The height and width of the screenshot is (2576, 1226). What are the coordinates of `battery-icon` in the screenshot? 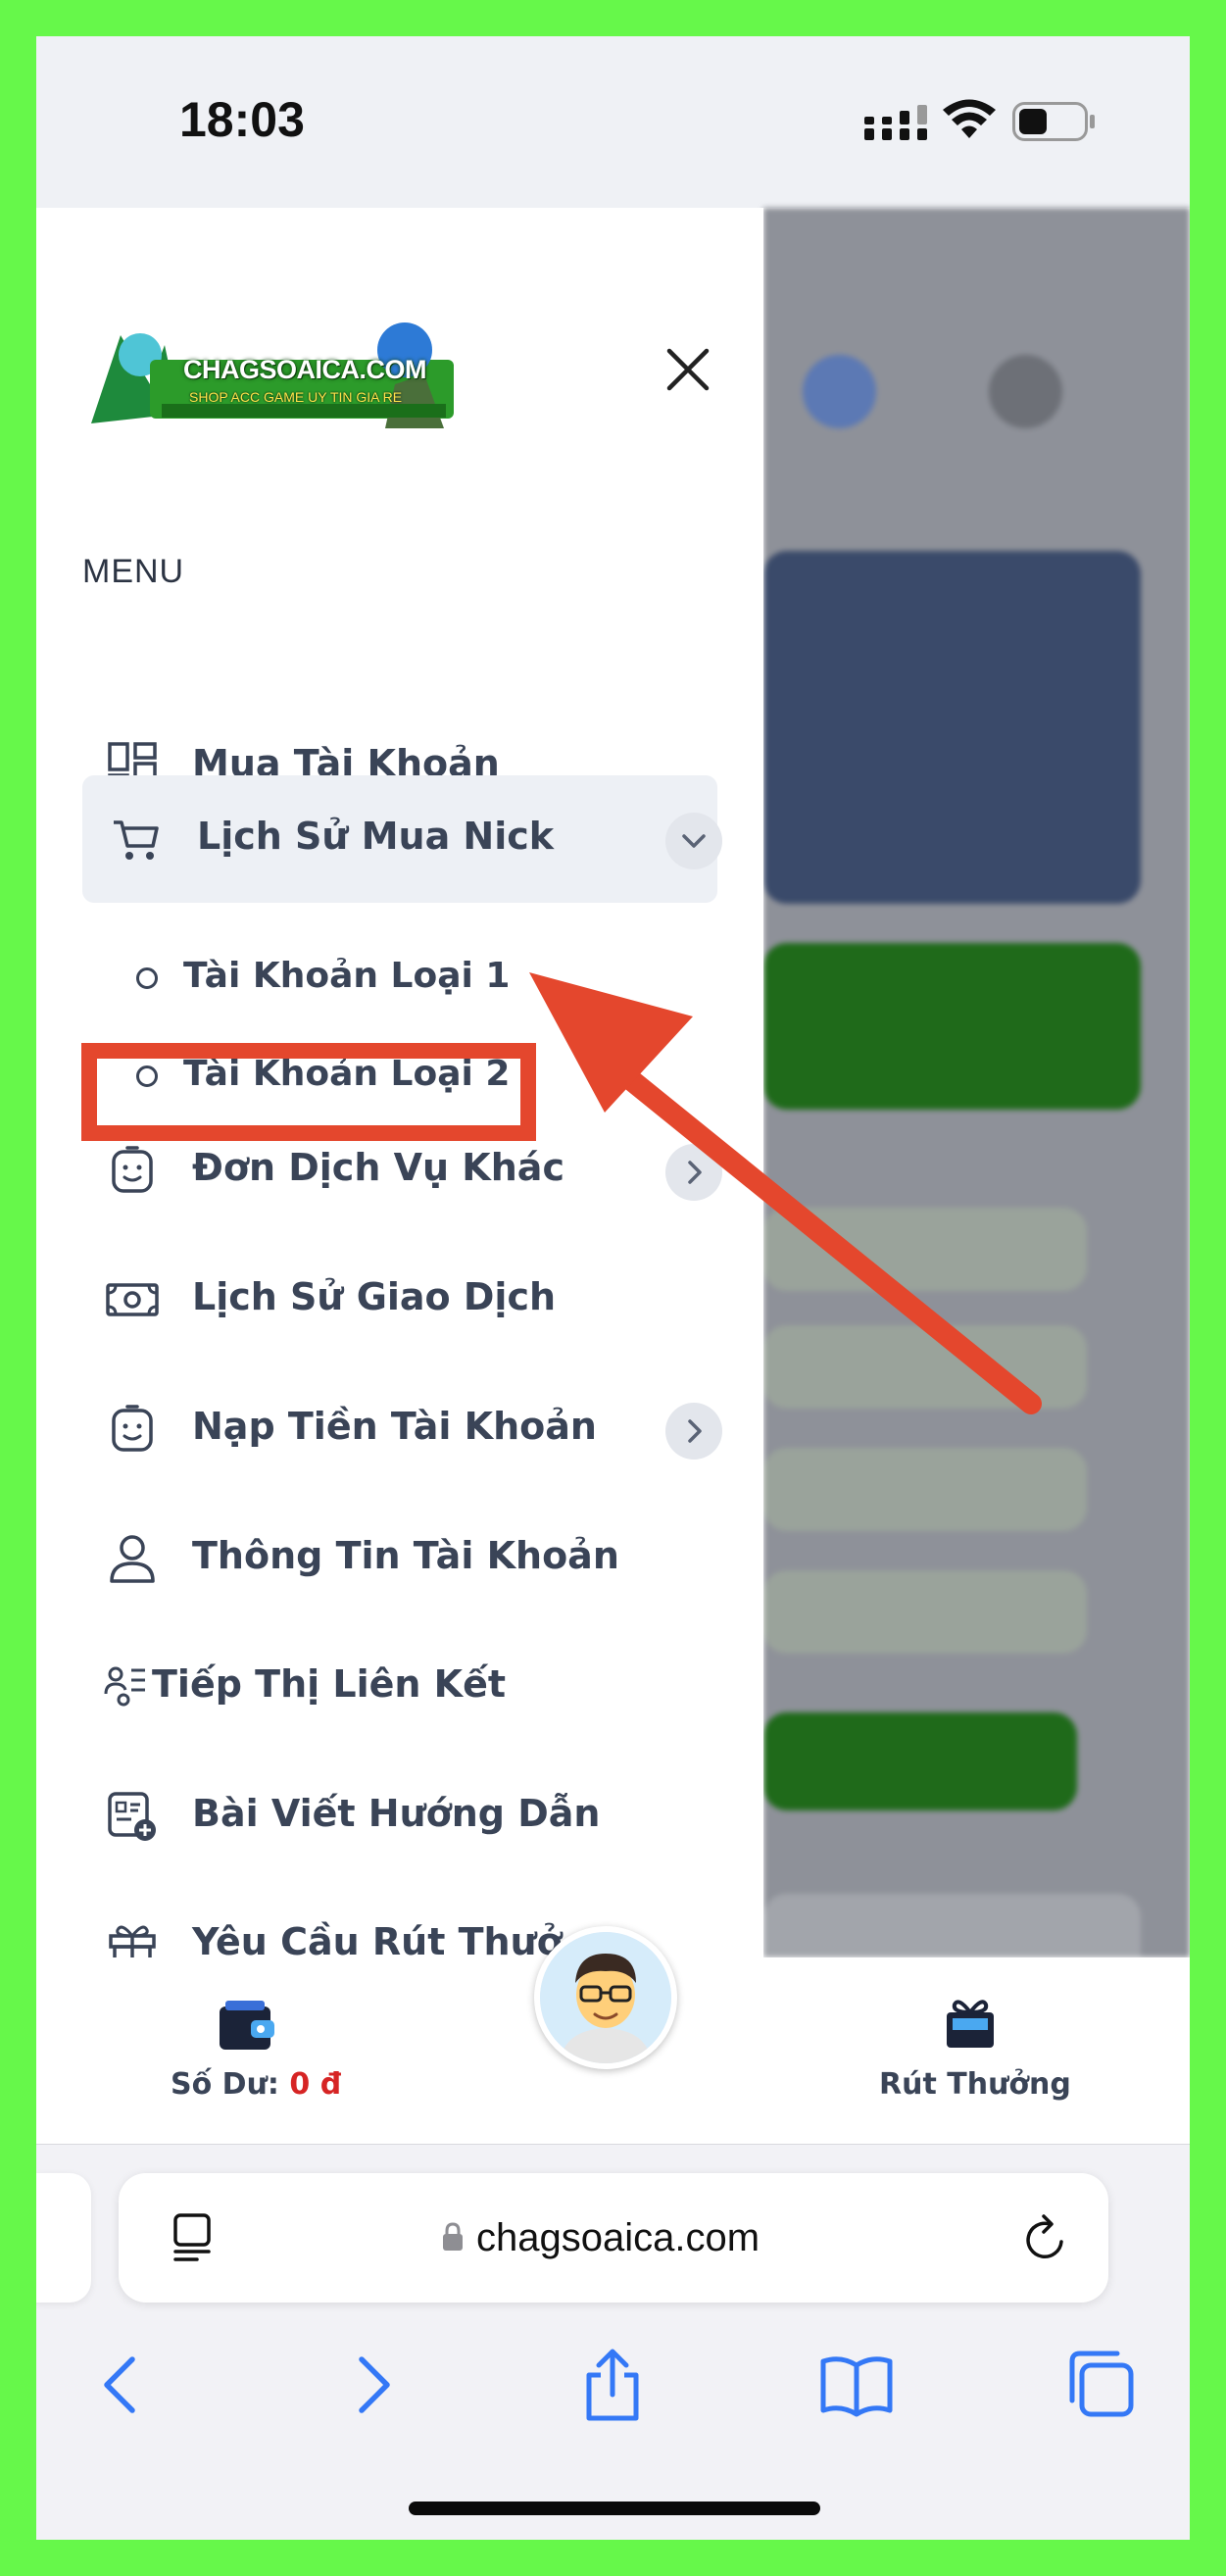 It's located at (1054, 121).